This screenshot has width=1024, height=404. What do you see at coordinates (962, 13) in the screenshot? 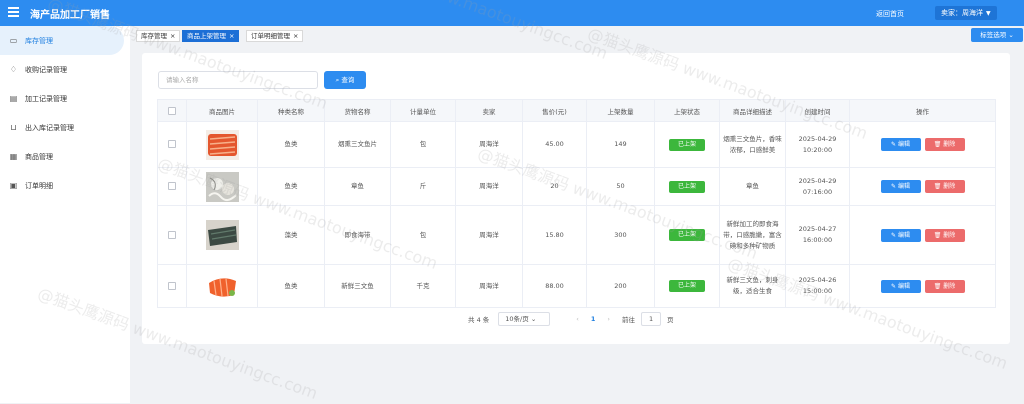
I see `user-name: 卖家：周海洋` at bounding box center [962, 13].